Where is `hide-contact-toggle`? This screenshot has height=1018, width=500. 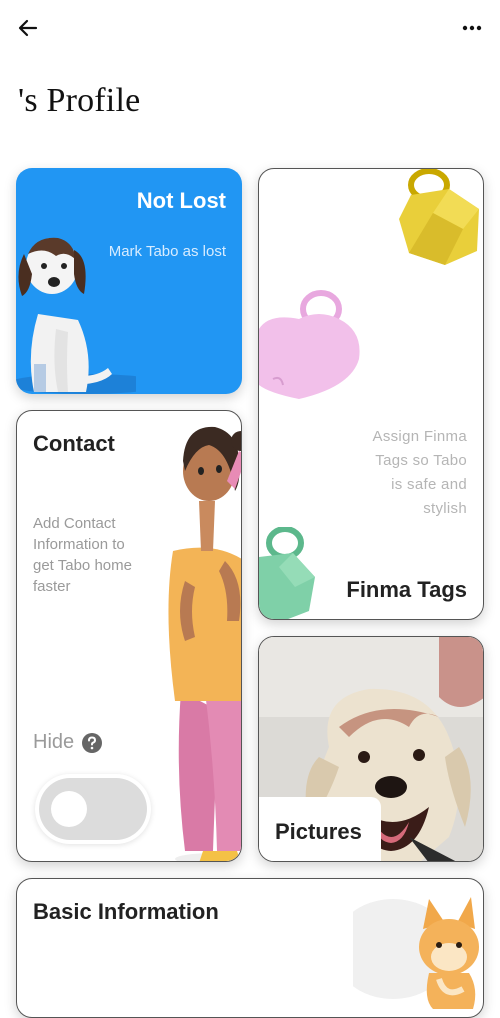 hide-contact-toggle is located at coordinates (93, 809).